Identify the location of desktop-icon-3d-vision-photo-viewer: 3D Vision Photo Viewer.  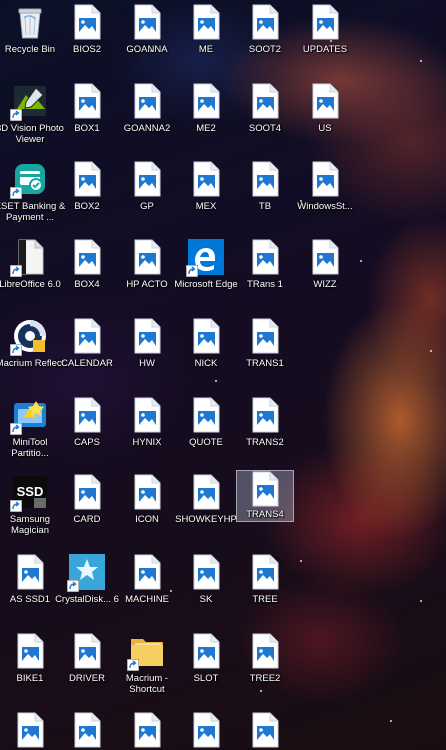
(32, 120).